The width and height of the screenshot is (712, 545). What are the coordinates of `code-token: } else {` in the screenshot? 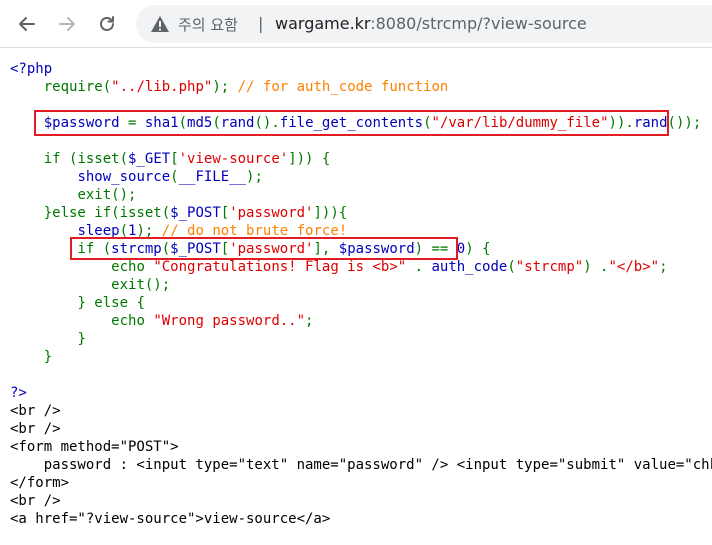 It's located at (111, 303).